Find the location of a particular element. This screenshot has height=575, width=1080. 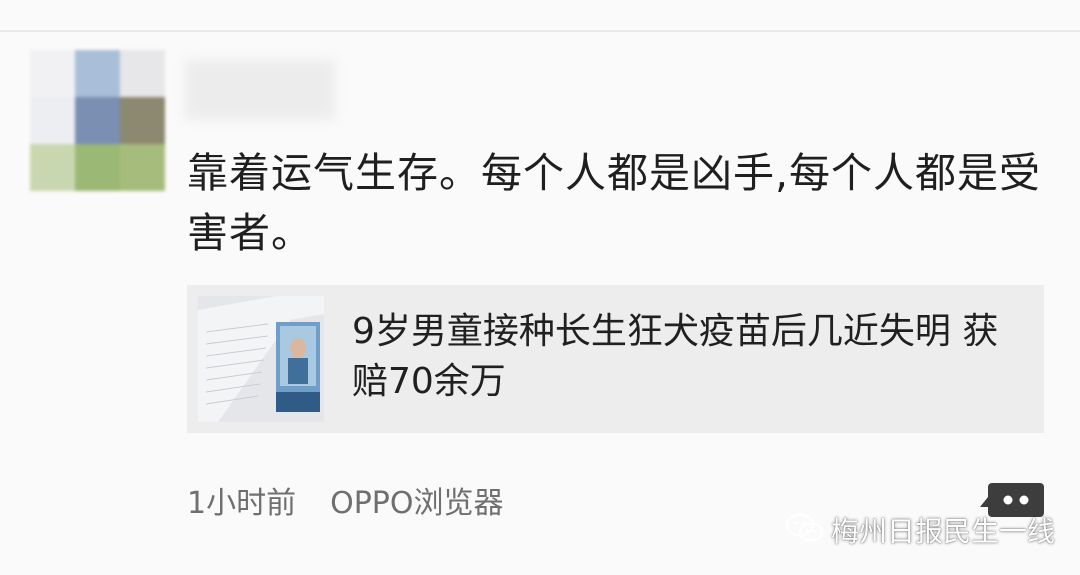

link-title: 9岁男童接种长生狂犬疫苗后几近失明 获赔70余万 is located at coordinates (675, 356).